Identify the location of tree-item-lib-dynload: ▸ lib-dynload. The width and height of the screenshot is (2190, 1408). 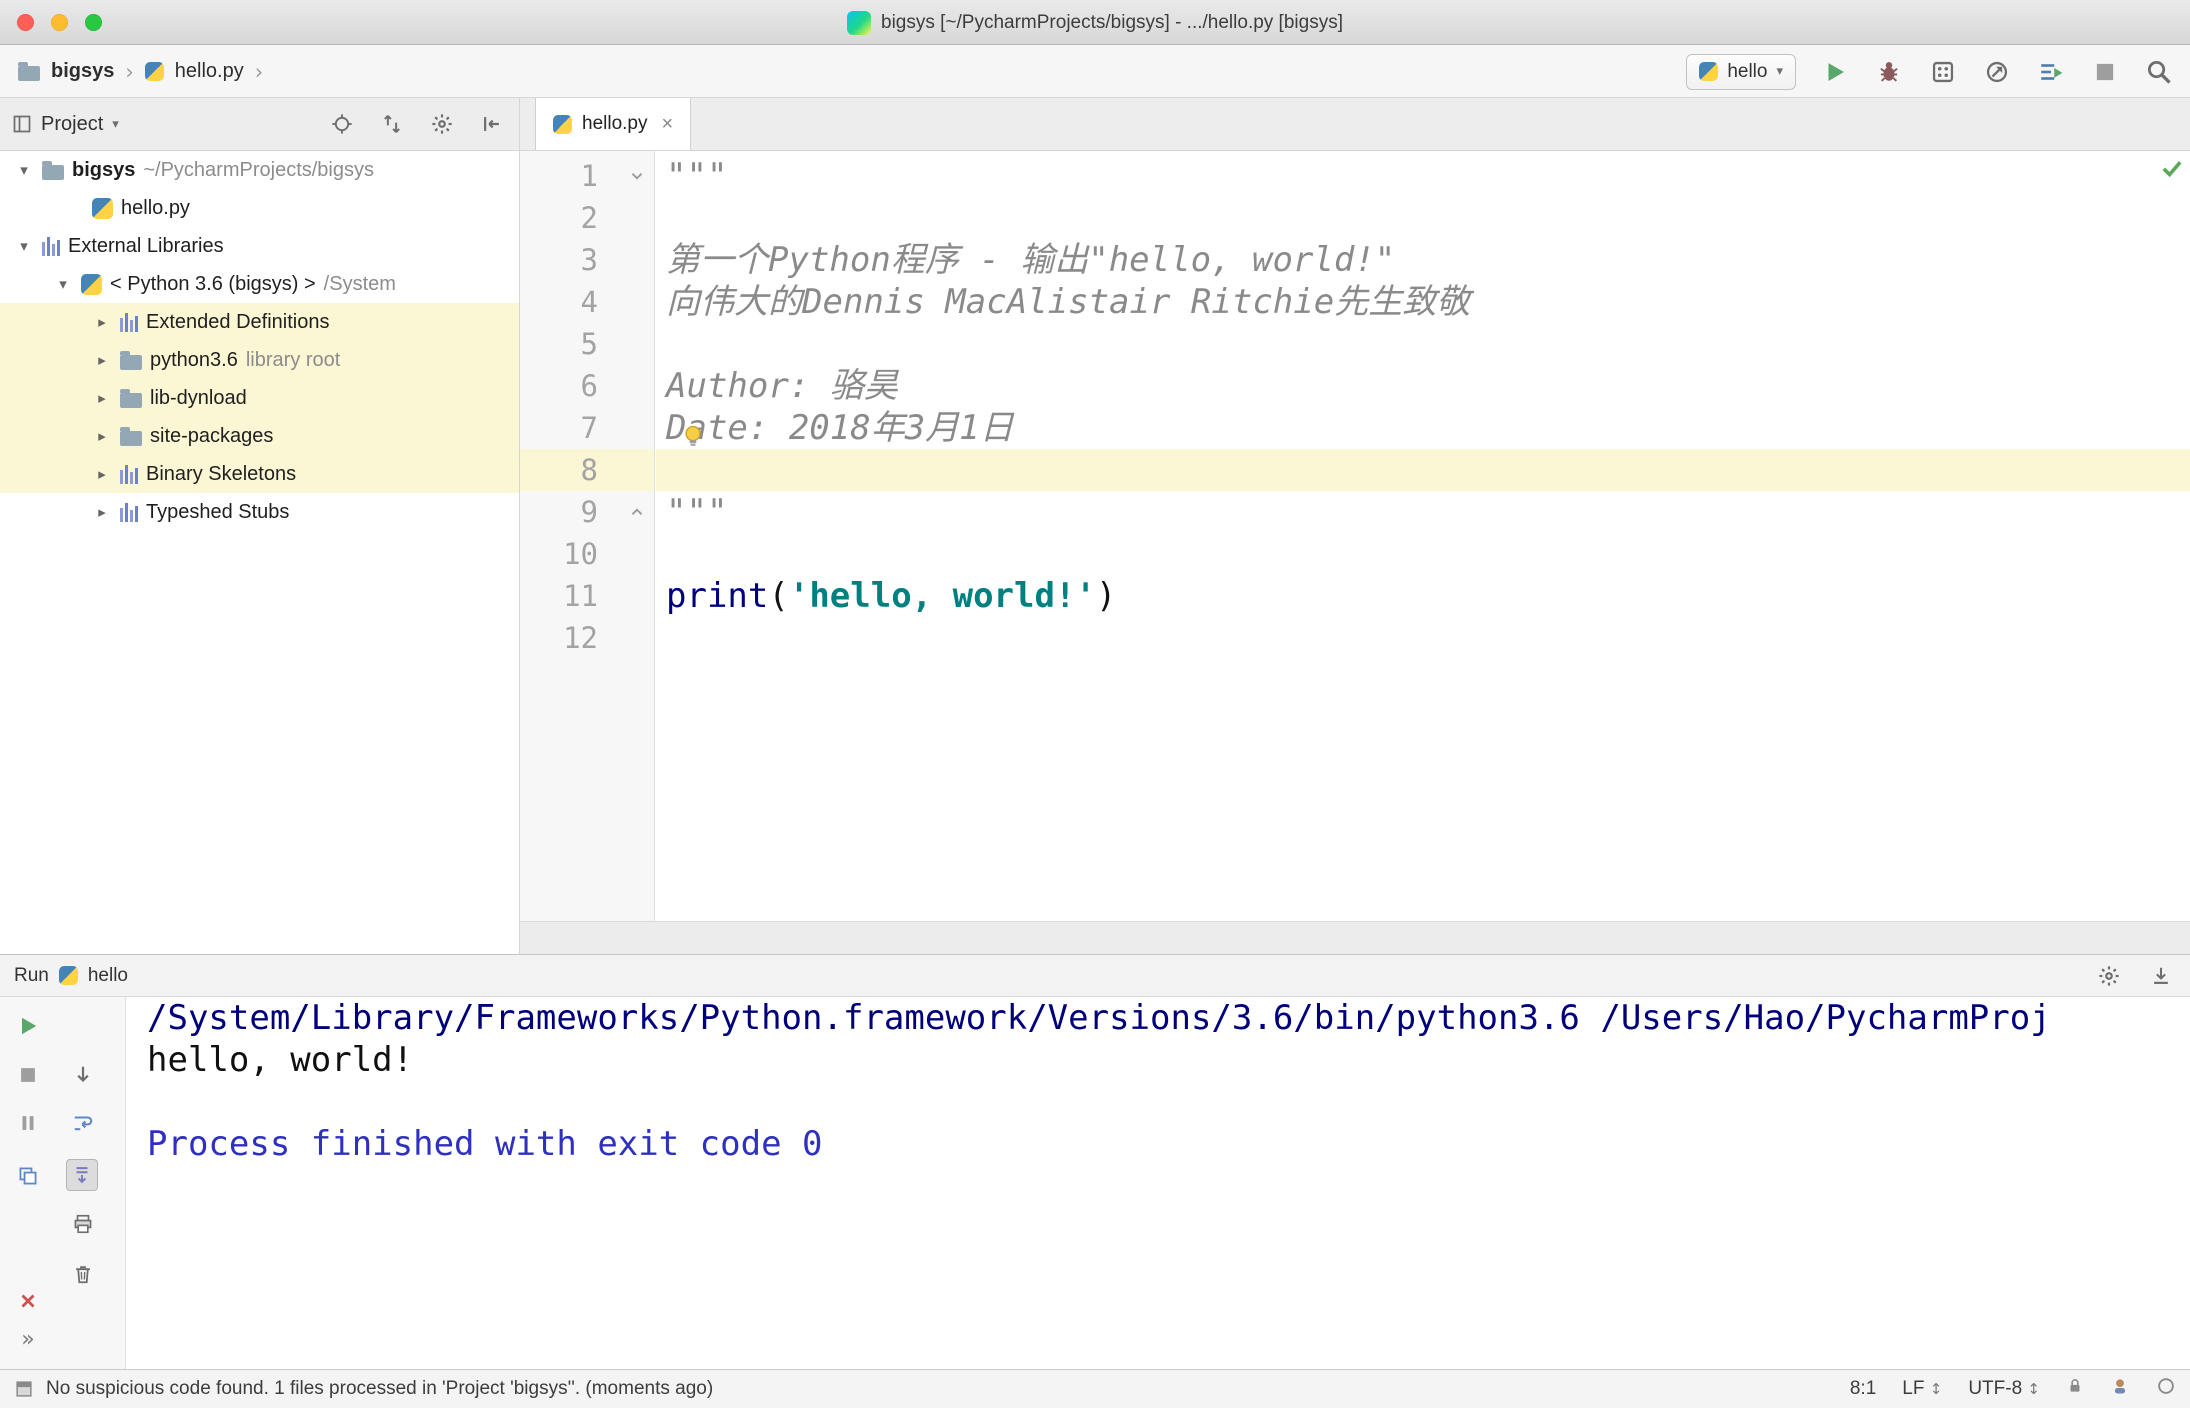
(259, 398).